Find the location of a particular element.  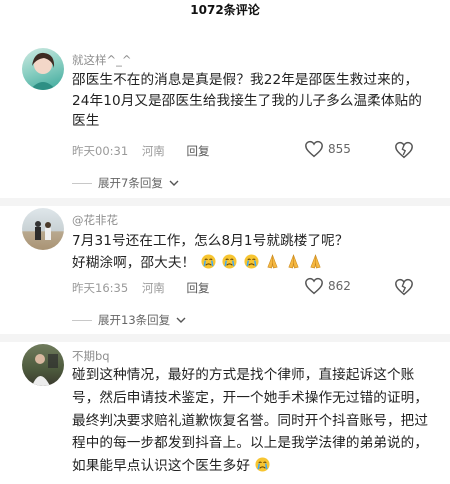

comment-text-line: 好糊涂啊，邵大夫！ is located at coordinates (252, 263).